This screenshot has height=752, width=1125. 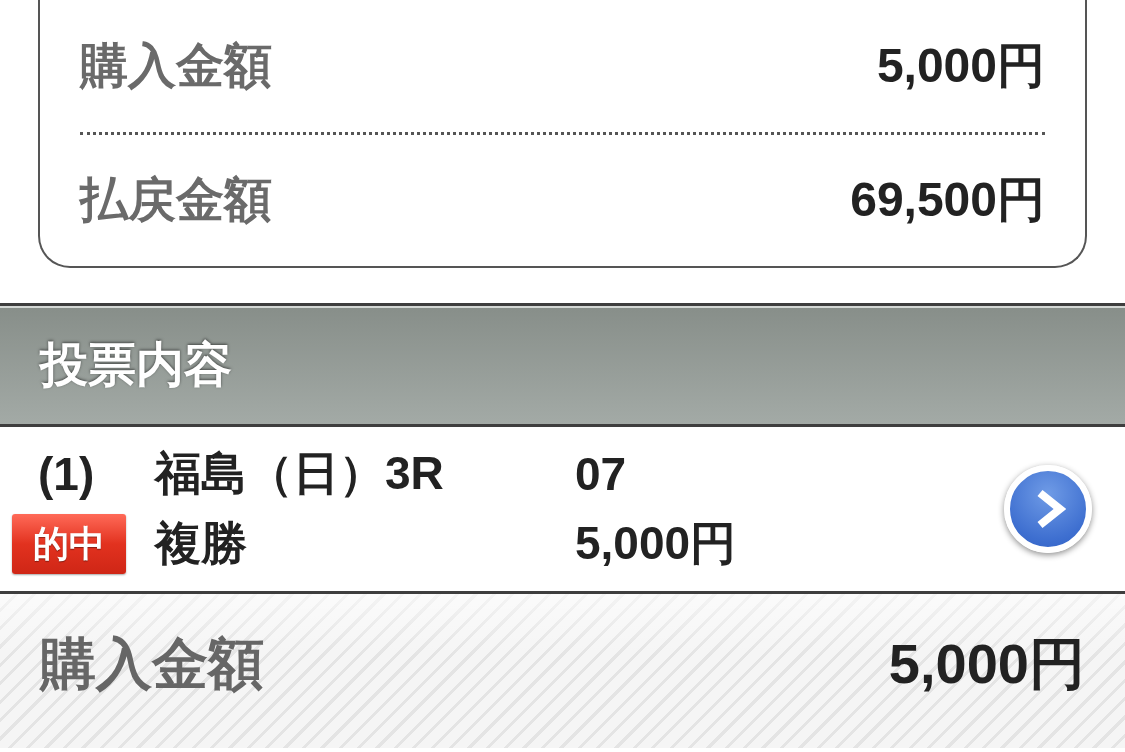 What do you see at coordinates (960, 65) in the screenshot?
I see `summary-value: 5,000円` at bounding box center [960, 65].